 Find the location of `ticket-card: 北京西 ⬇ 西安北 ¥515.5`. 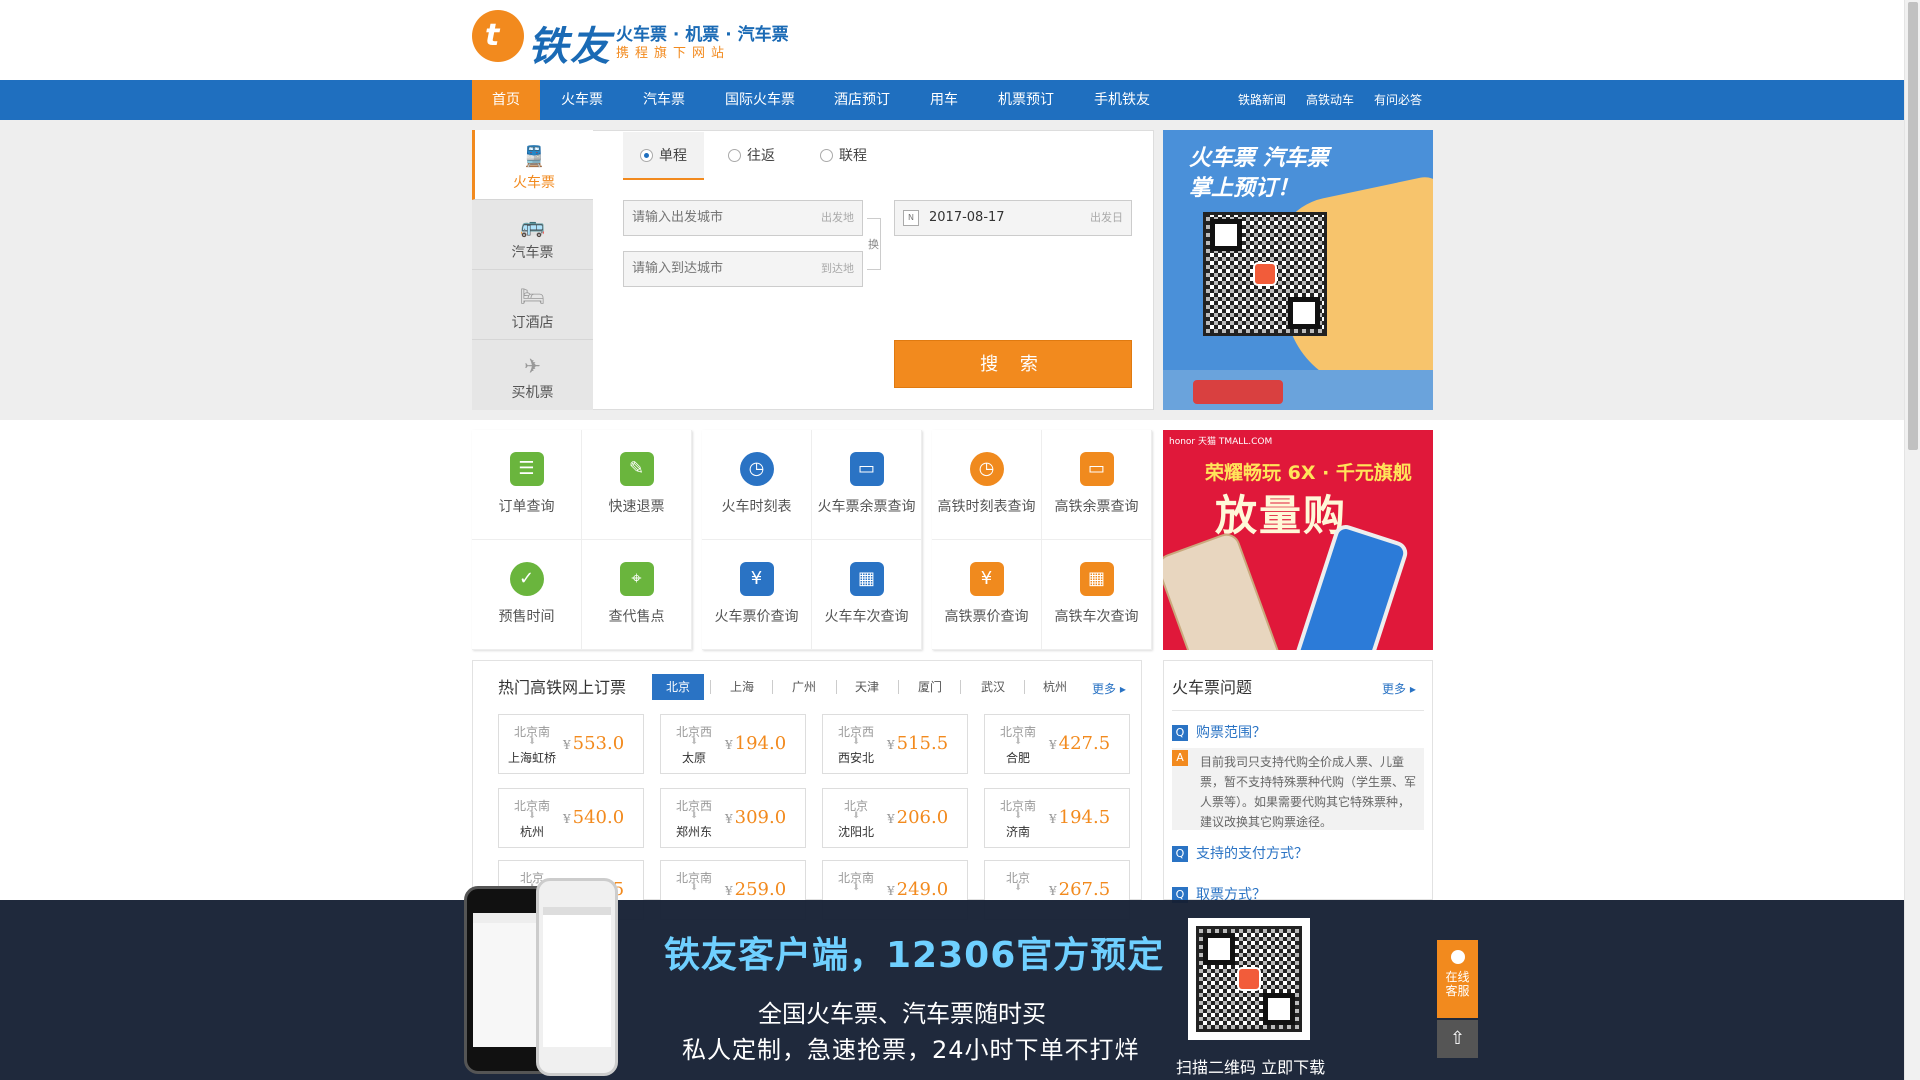

ticket-card: 北京西 ⬇ 西安北 ¥515.5 is located at coordinates (895, 744).